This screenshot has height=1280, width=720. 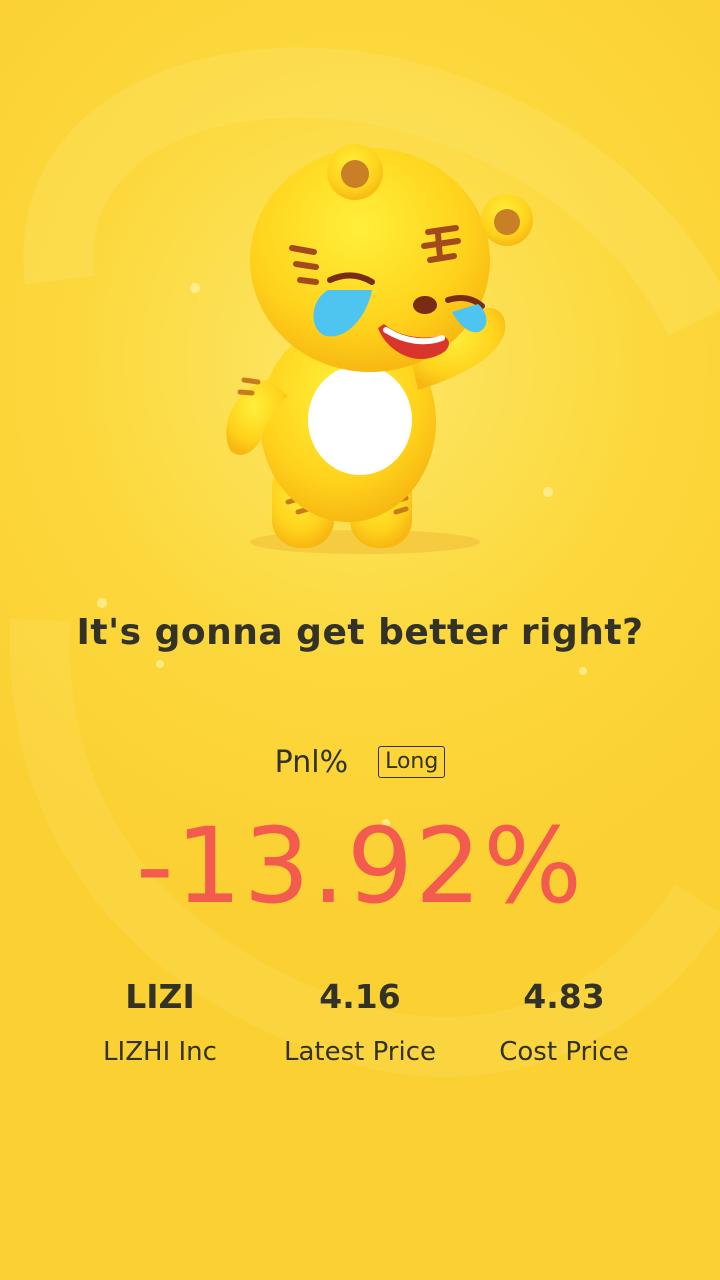 What do you see at coordinates (160, 996) in the screenshot?
I see `ticker-symbol: LIZI` at bounding box center [160, 996].